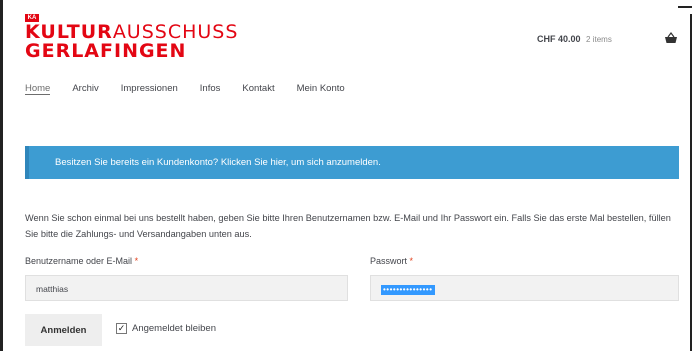 The height and width of the screenshot is (351, 692). Describe the element at coordinates (63, 330) in the screenshot. I see `login-button: Anmelden` at that location.